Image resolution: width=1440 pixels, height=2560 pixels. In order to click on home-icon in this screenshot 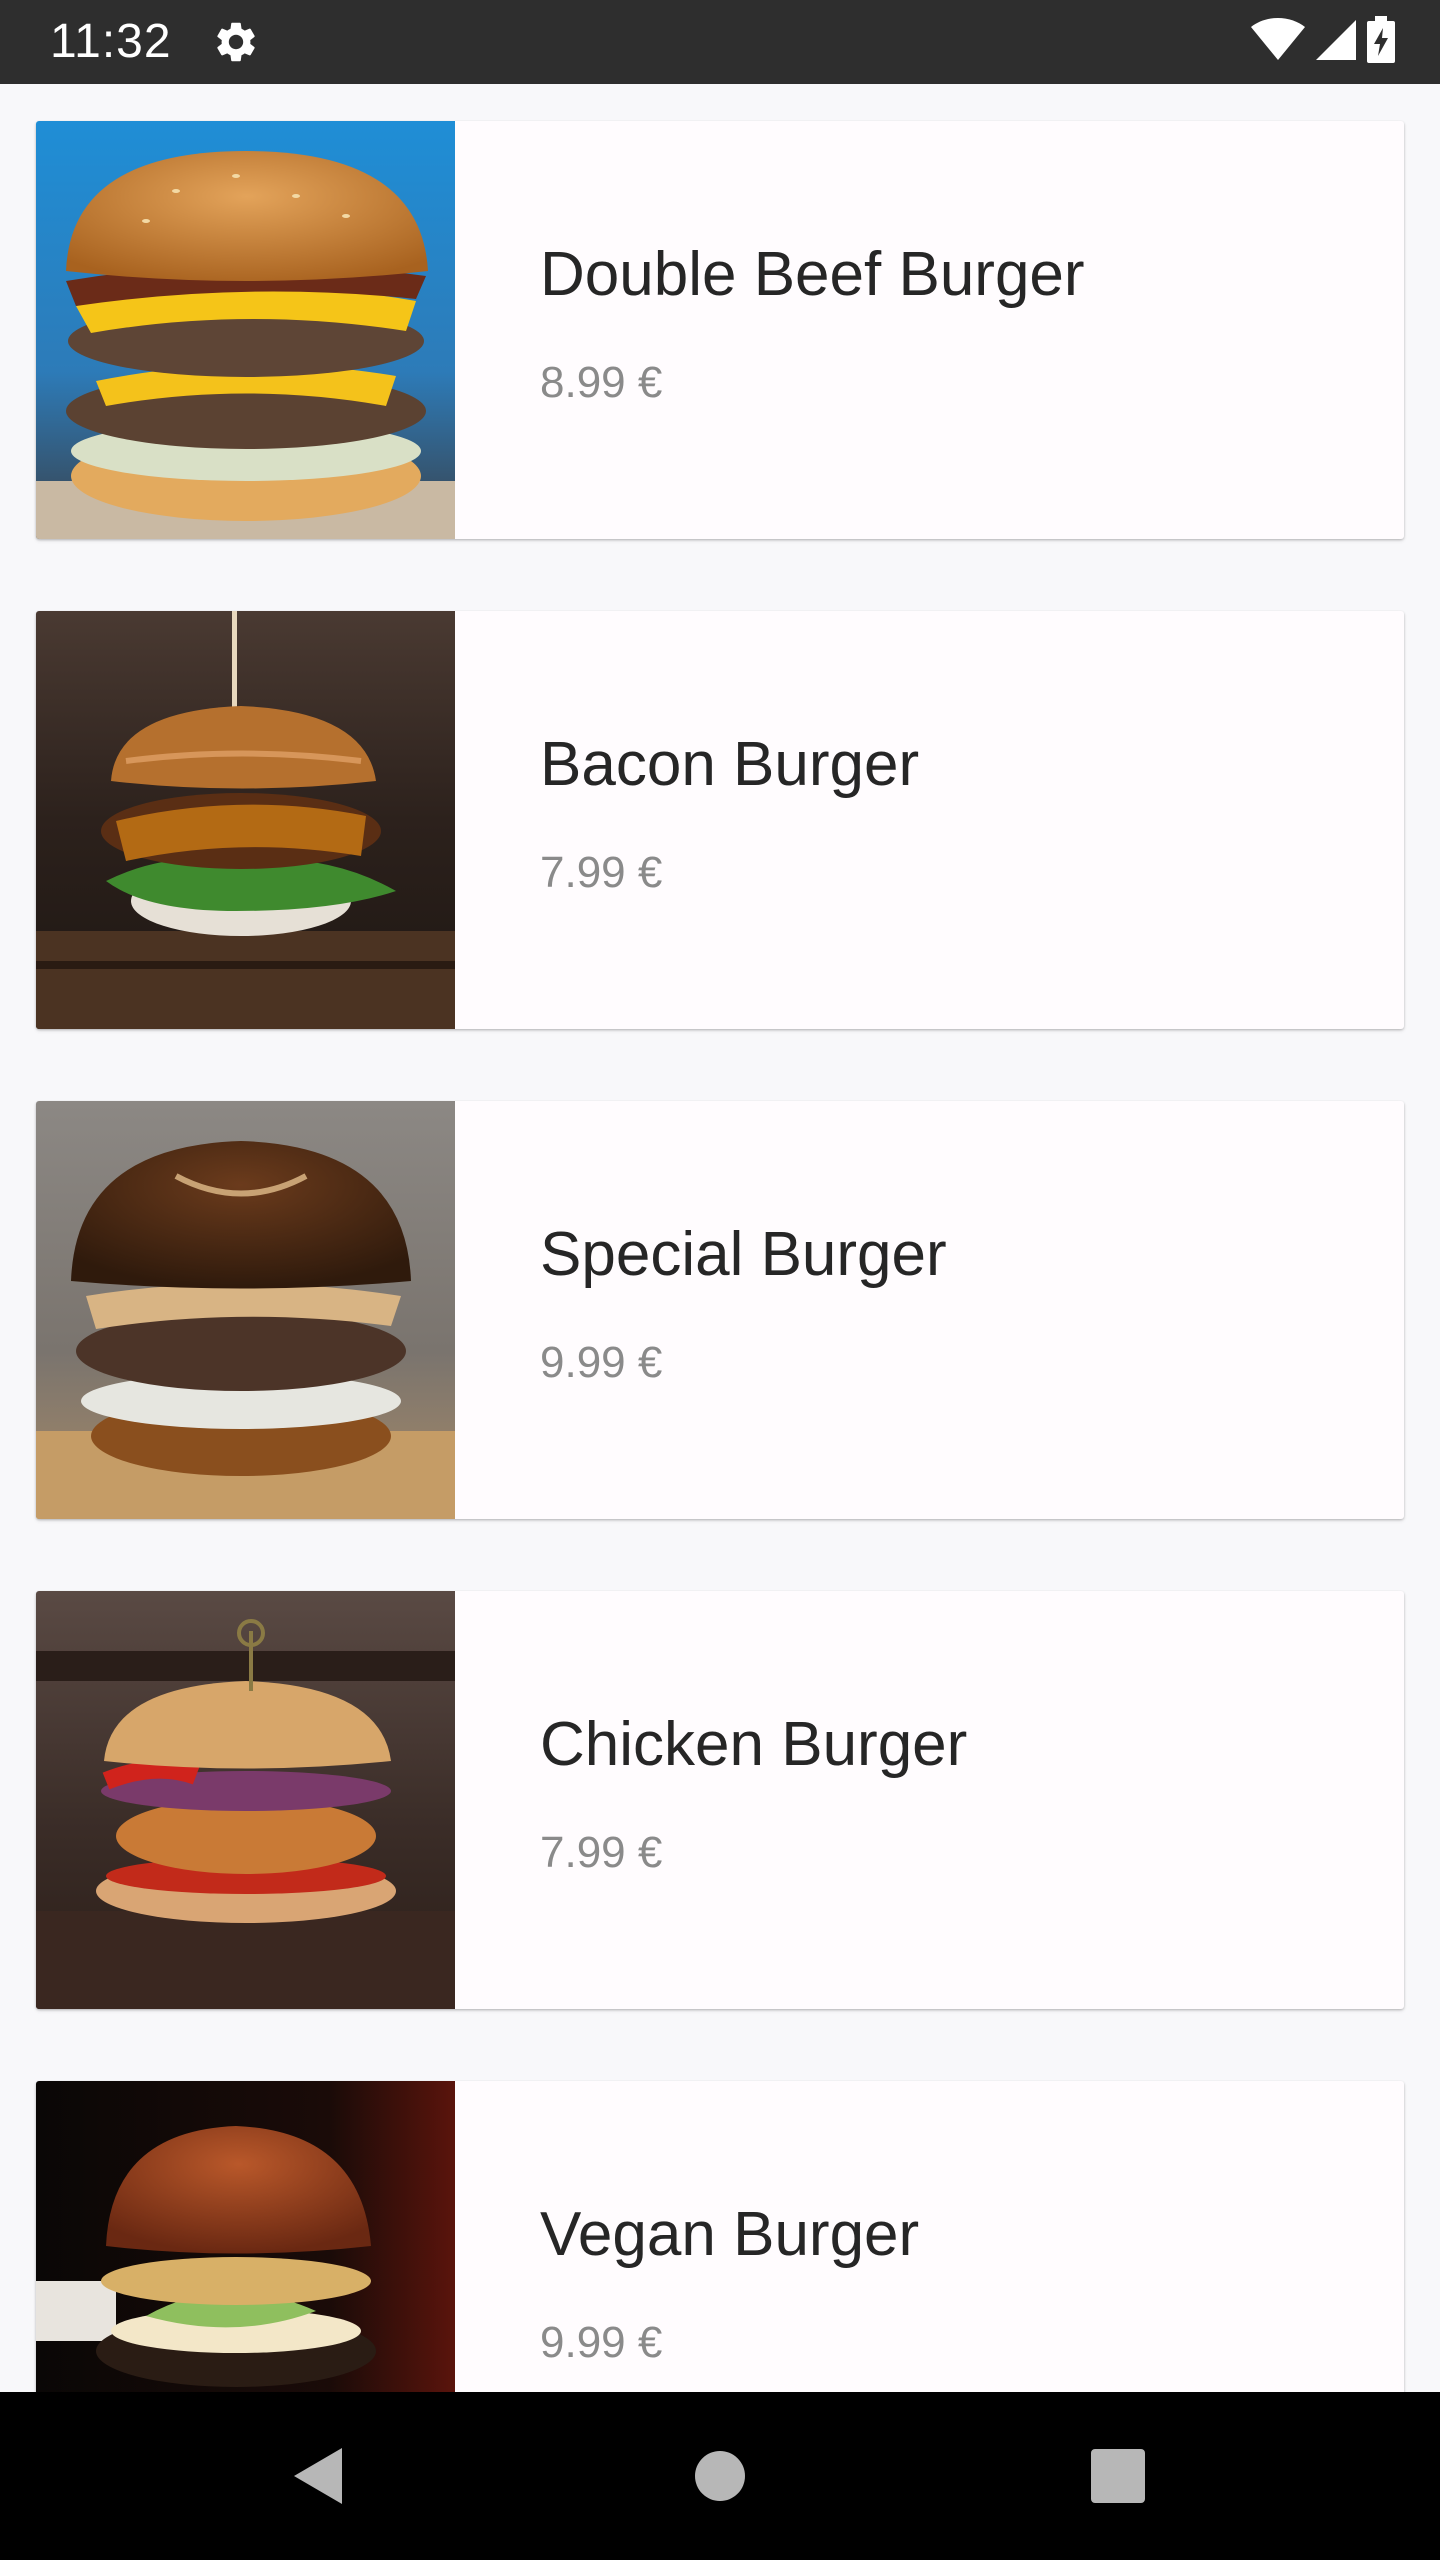, I will do `click(720, 2476)`.